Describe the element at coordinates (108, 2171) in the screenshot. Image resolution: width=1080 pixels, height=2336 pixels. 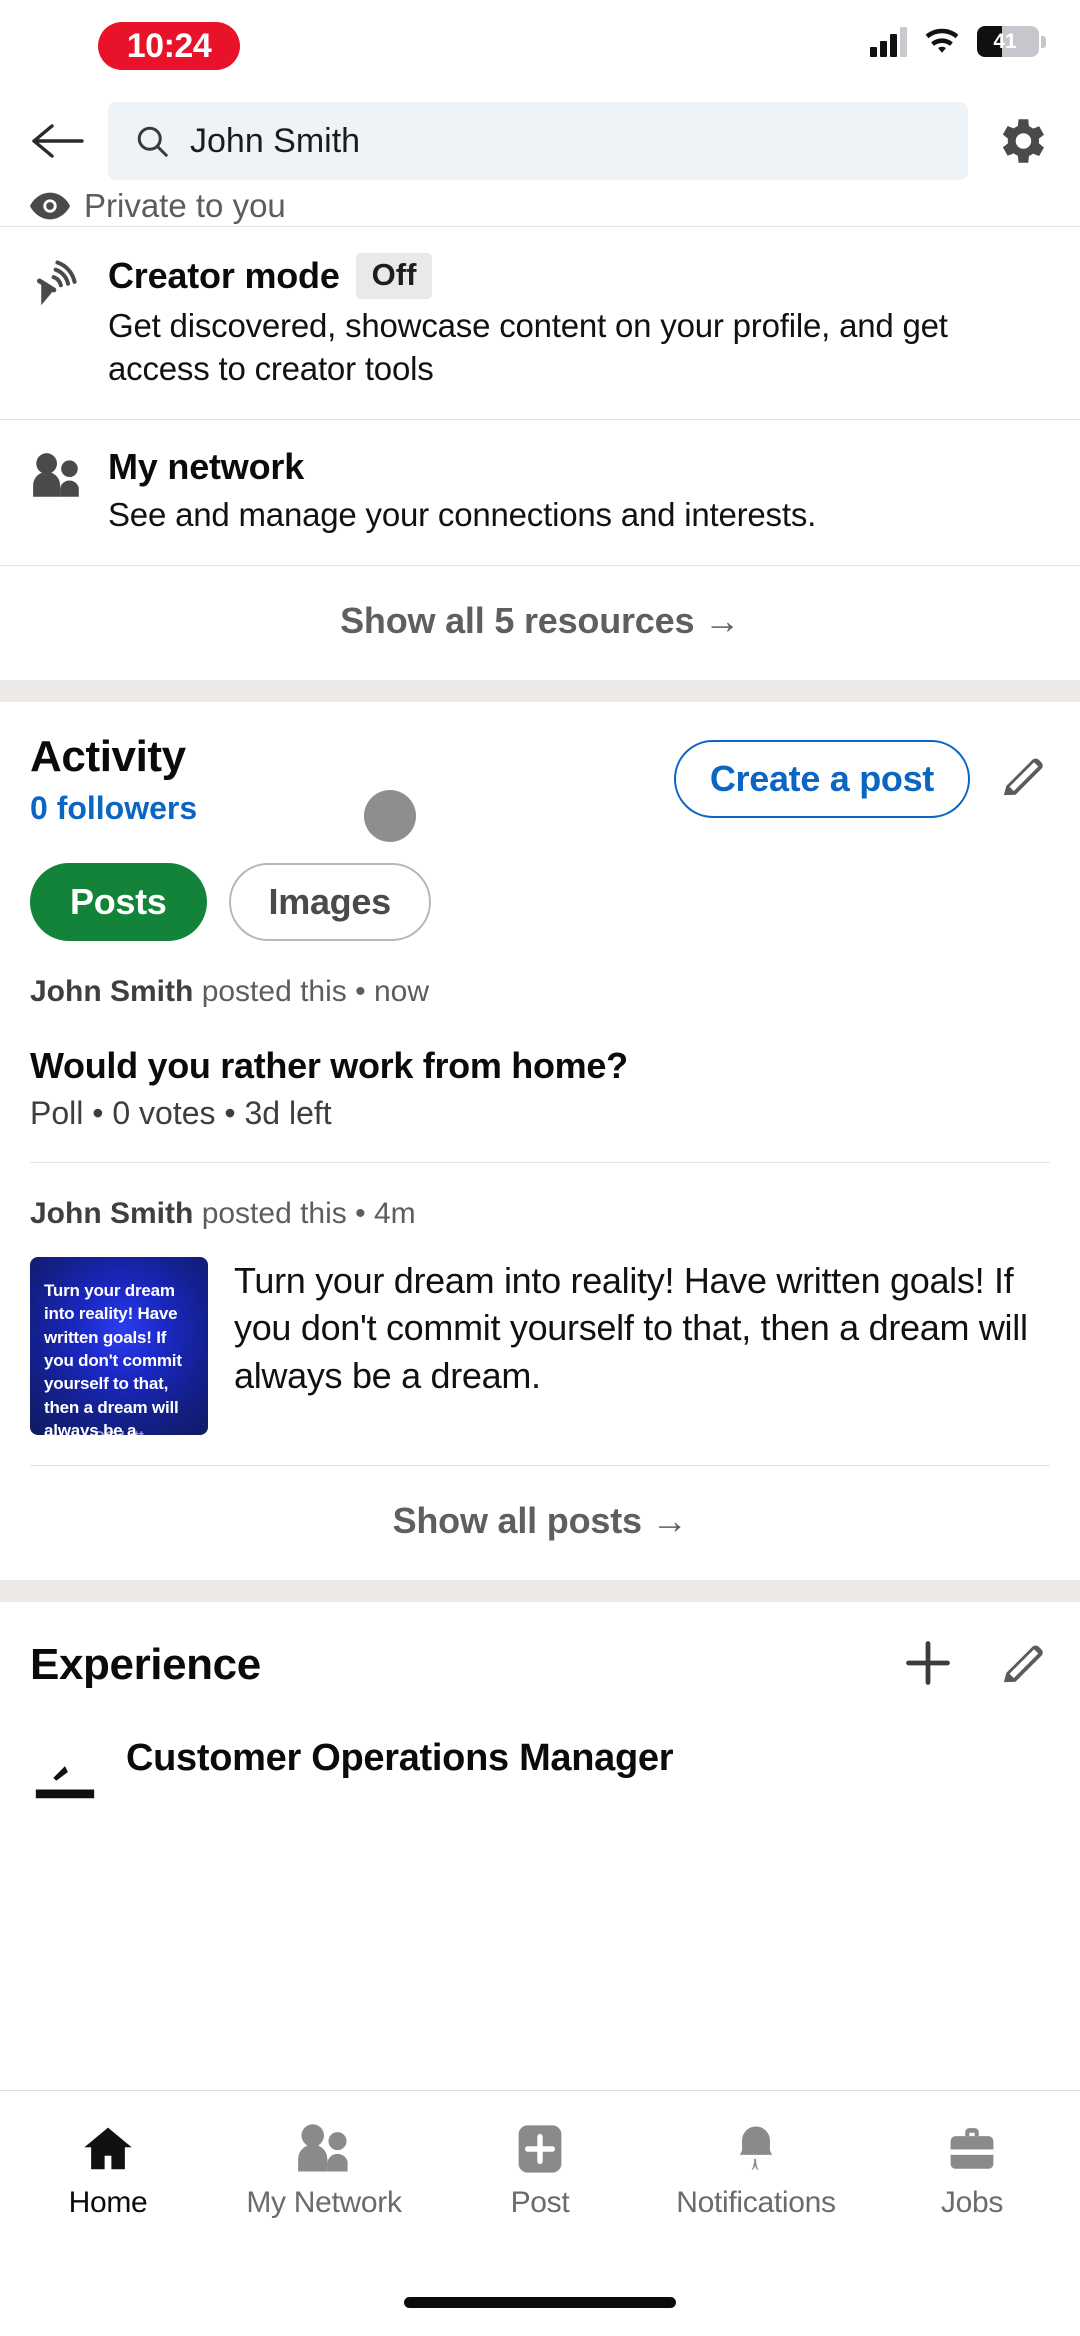
I see `nav-item-home: Home` at that location.